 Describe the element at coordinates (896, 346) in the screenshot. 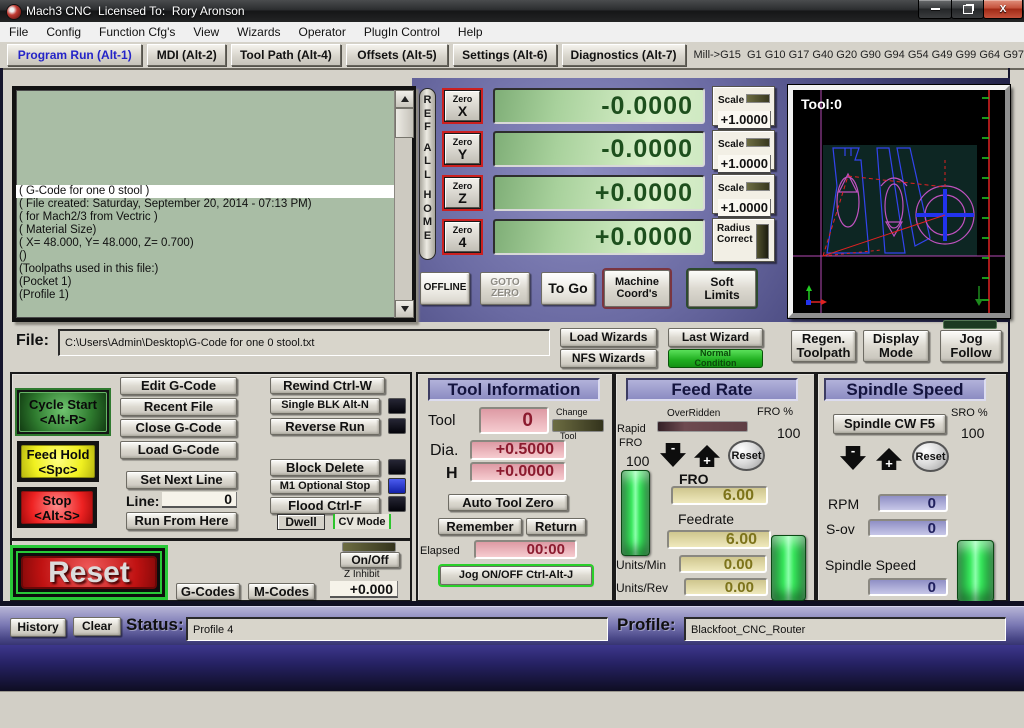

I see `display-mode-button: Display Mode` at that location.